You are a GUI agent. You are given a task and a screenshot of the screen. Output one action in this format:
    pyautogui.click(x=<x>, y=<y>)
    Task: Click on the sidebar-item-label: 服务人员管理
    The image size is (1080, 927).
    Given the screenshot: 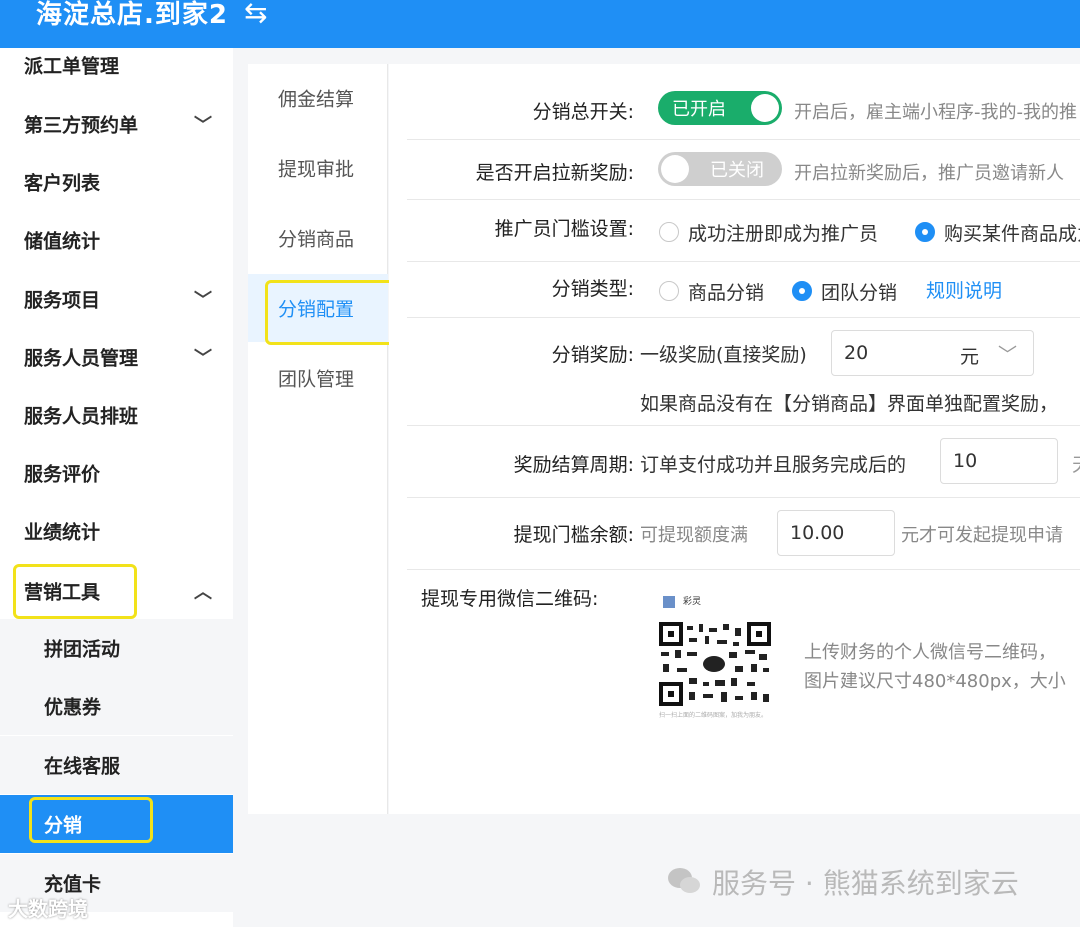 What is the action you would take?
    pyautogui.click(x=81, y=358)
    